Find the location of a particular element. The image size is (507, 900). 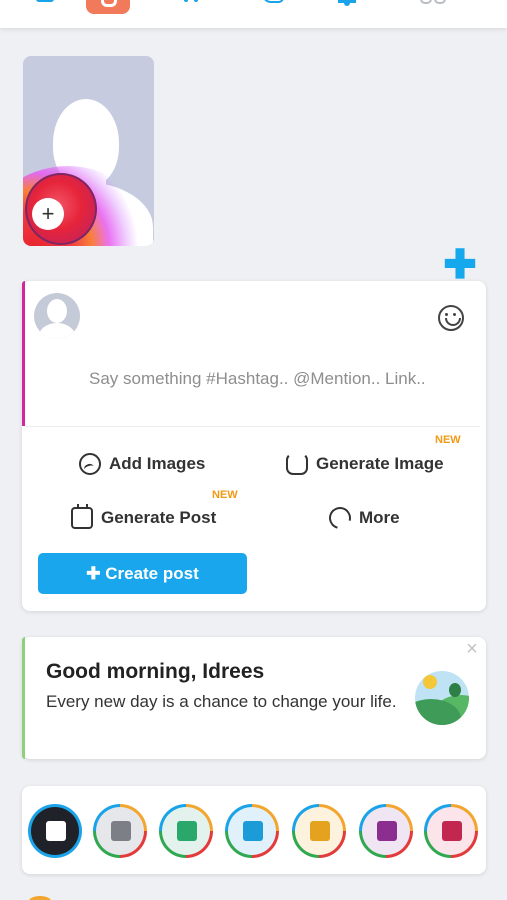

add-images-button: Add Images is located at coordinates (142, 464).